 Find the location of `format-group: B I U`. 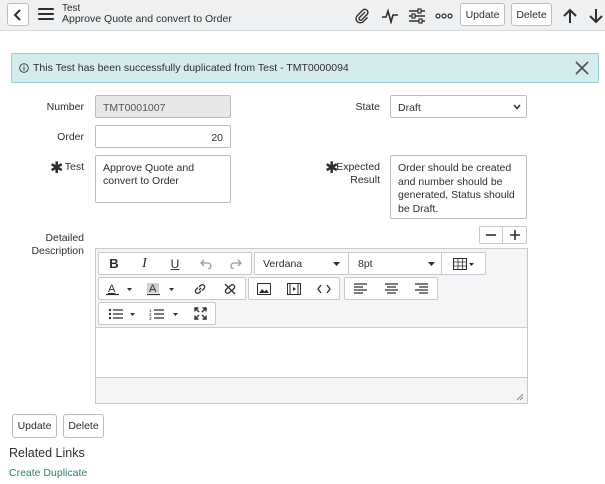

format-group: B I U is located at coordinates (175, 263).